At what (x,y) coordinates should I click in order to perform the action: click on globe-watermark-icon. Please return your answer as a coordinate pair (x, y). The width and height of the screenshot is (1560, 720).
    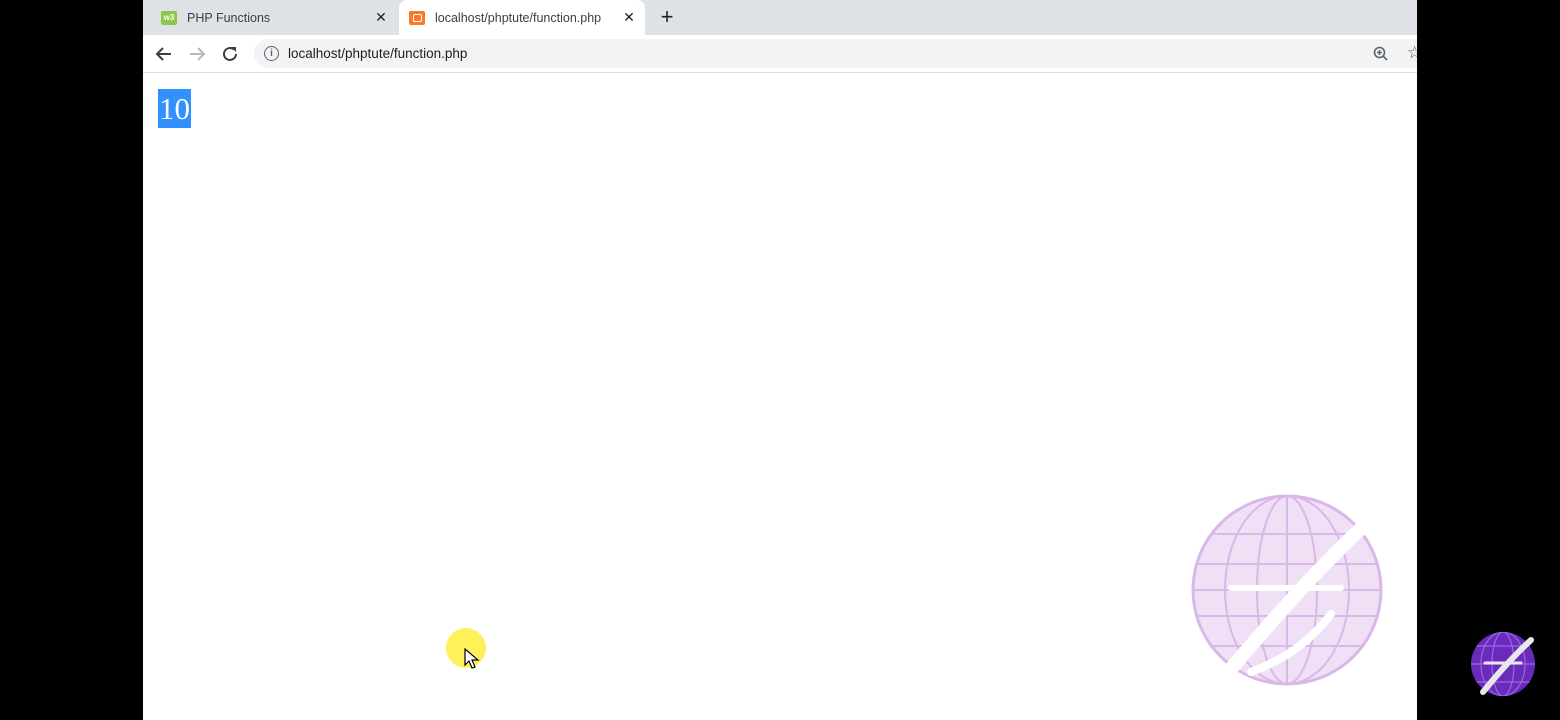
    Looking at the image, I should click on (1287, 590).